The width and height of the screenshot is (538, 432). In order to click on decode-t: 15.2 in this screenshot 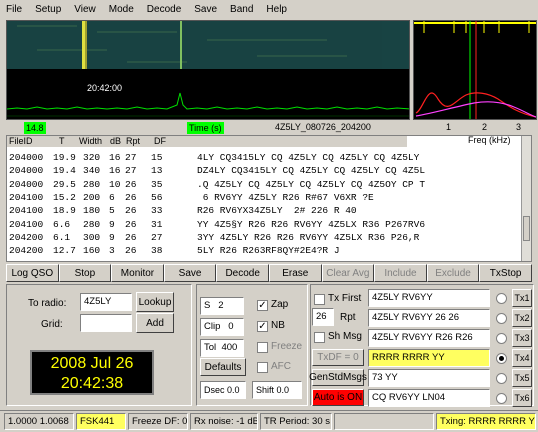, I will do `click(64, 197)`.